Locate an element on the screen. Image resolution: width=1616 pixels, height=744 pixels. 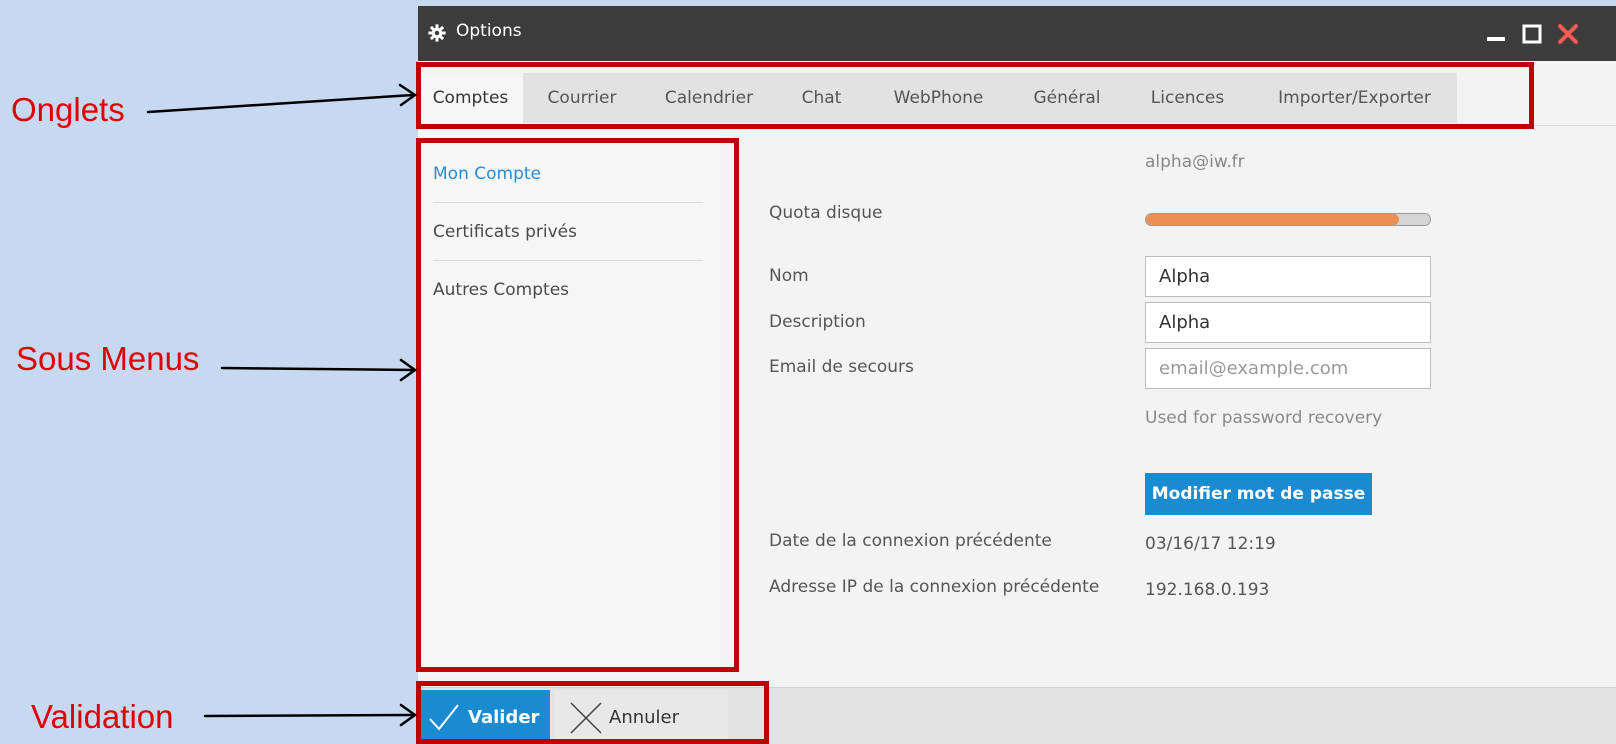
arrow-sous-menus is located at coordinates (317, 369).